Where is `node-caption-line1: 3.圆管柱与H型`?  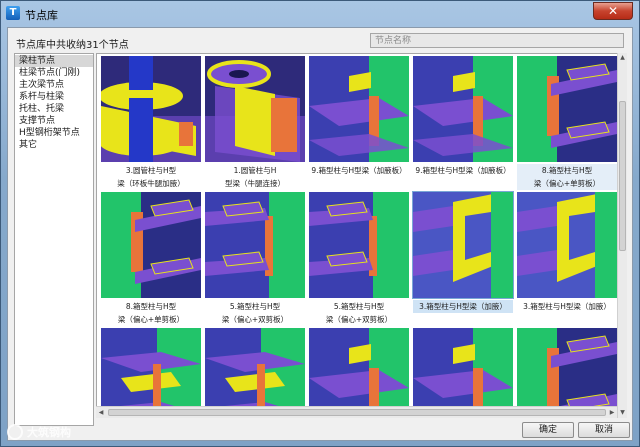
node-caption-line1: 3.圆管柱与H型 is located at coordinates (151, 170).